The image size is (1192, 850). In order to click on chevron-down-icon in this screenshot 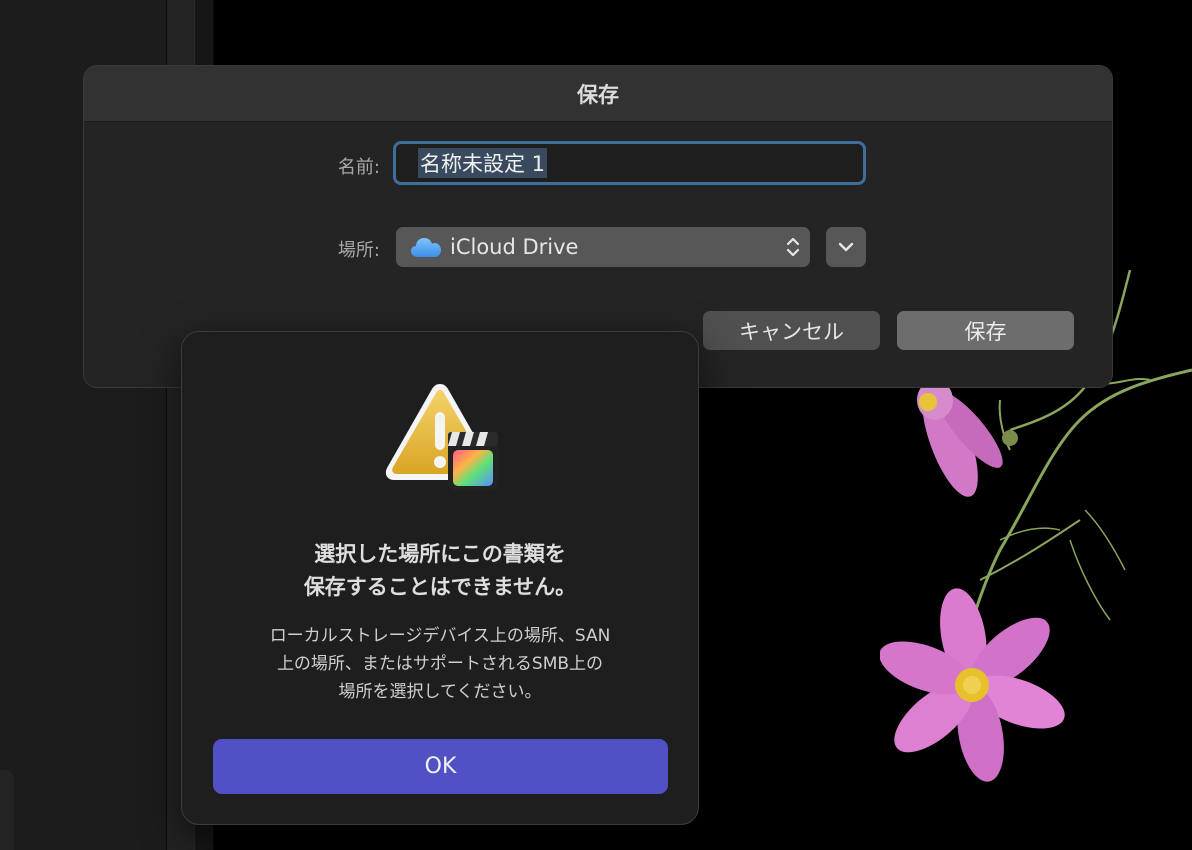, I will do `click(846, 247)`.